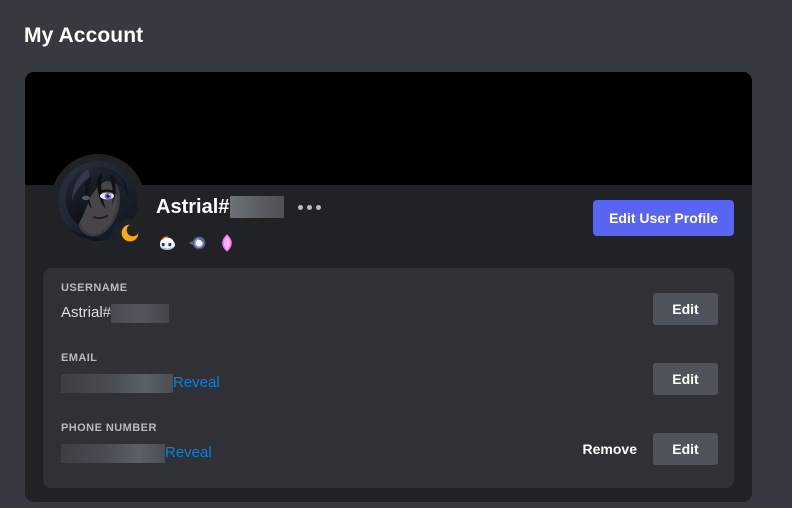  Describe the element at coordinates (84, 35) in the screenshot. I see `page-title: My Account` at that location.